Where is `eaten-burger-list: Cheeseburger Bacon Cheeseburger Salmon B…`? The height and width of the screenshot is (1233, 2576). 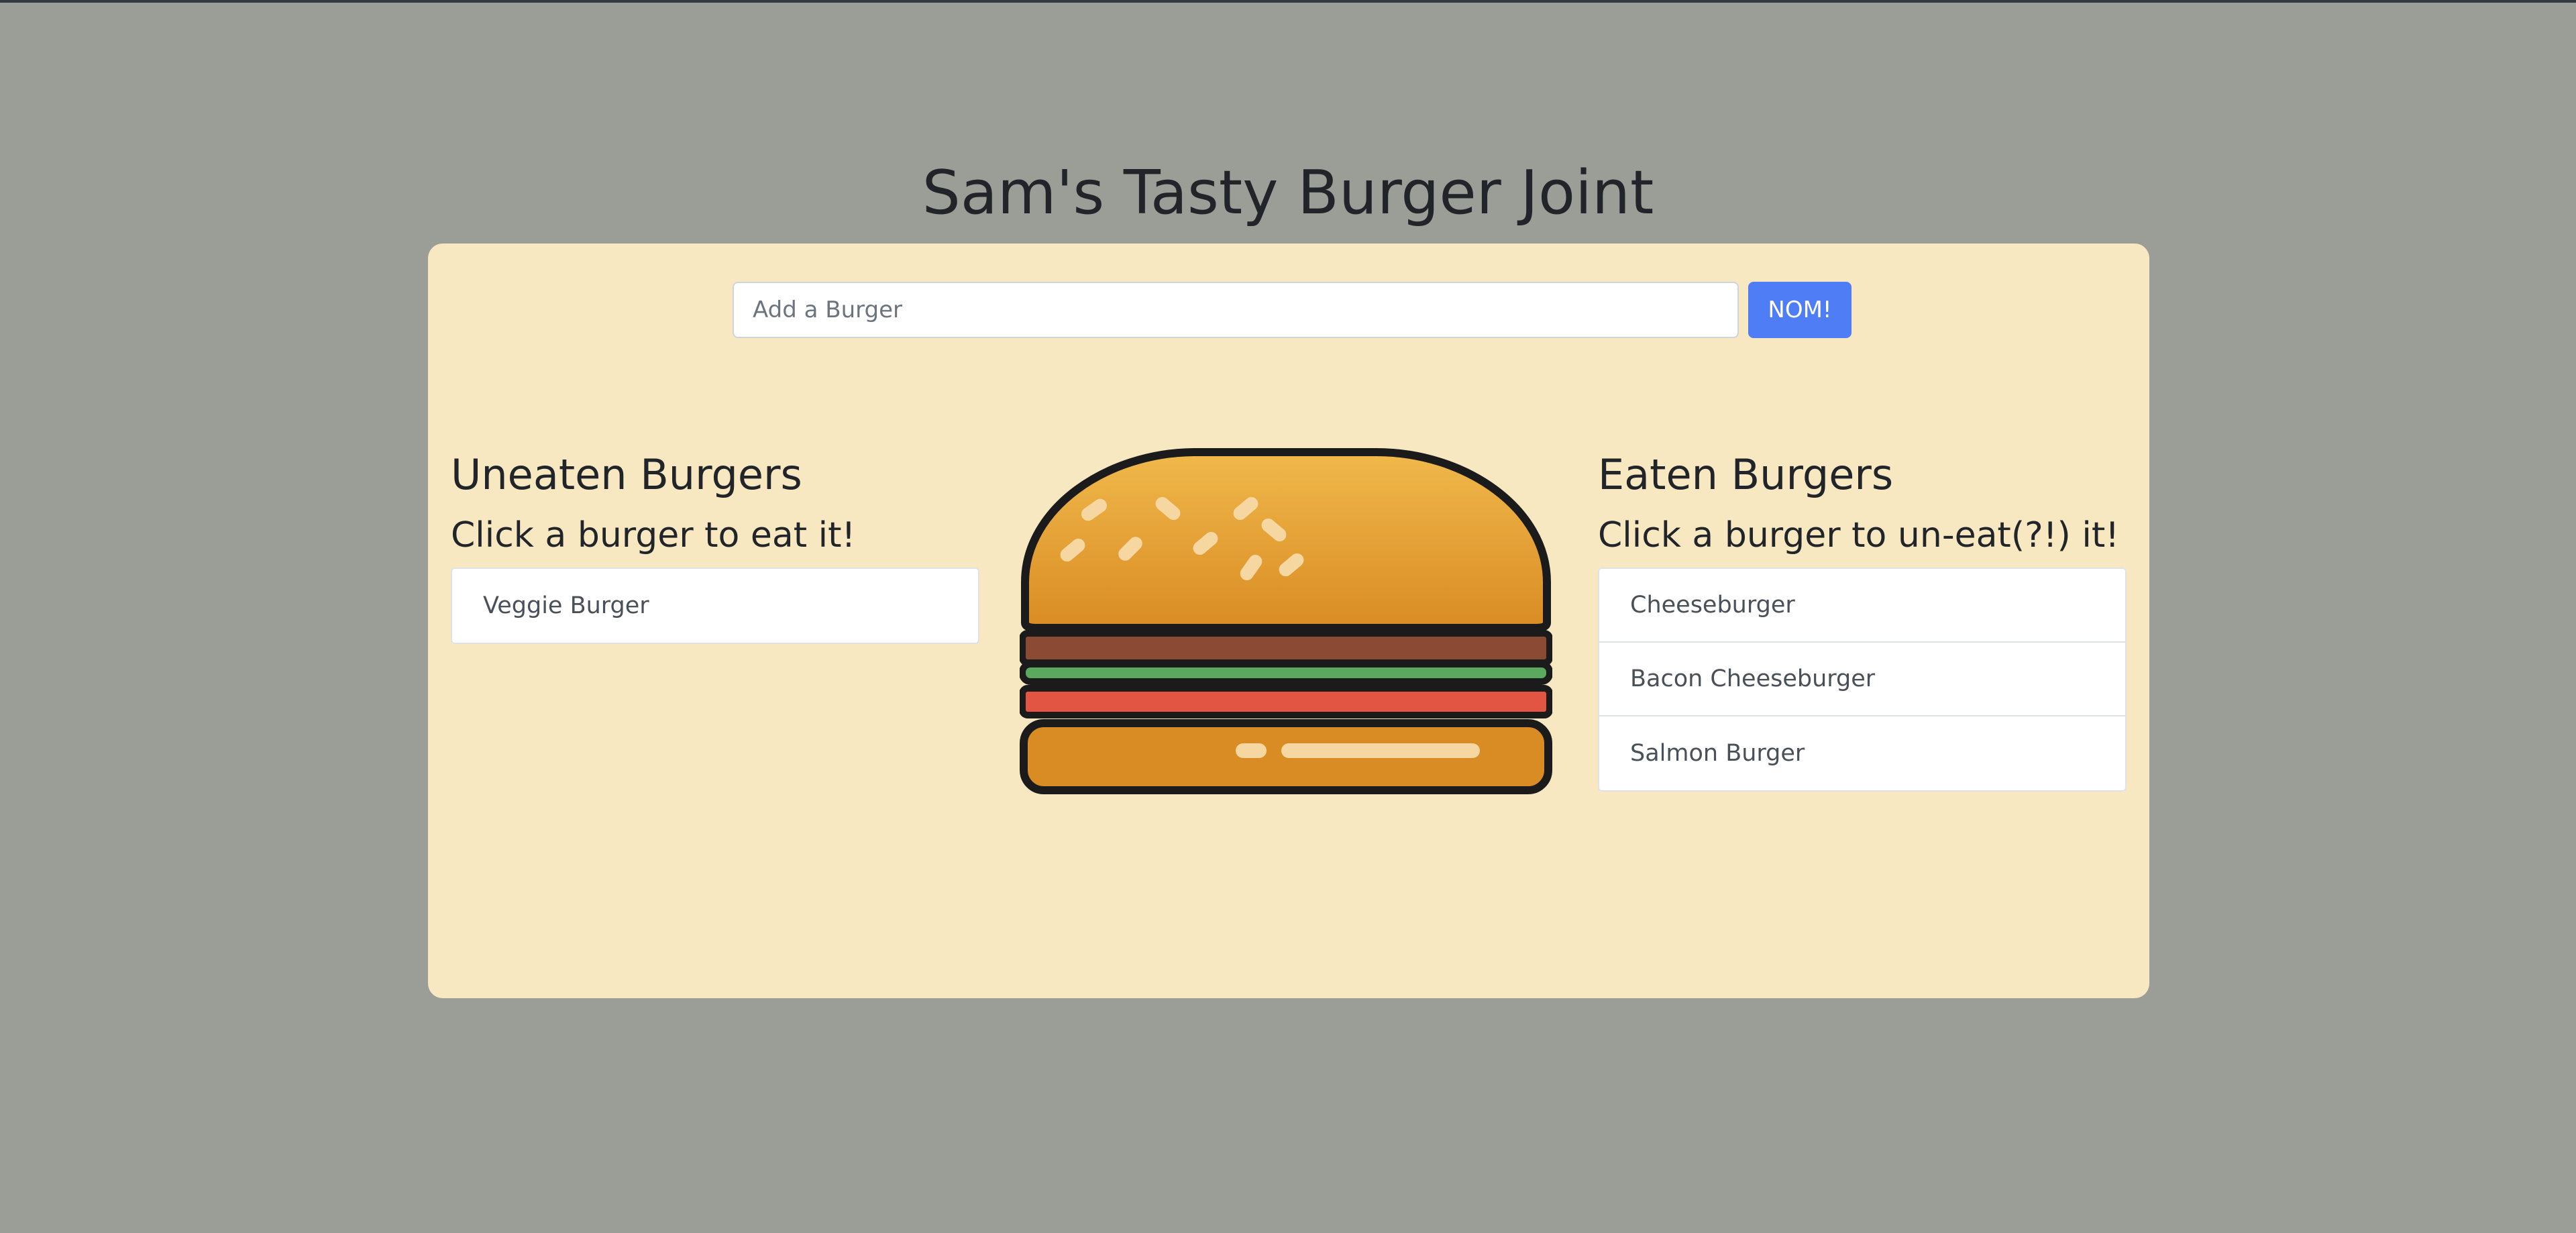
eaten-burger-list: Cheeseburger Bacon Cheeseburger Salmon B… is located at coordinates (1862, 680).